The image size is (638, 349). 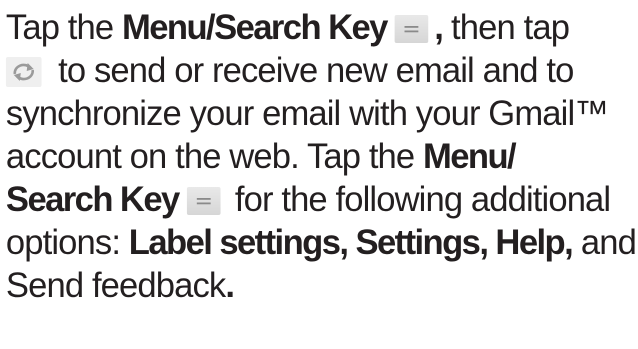 What do you see at coordinates (67, 242) in the screenshot?
I see `text: options:` at bounding box center [67, 242].